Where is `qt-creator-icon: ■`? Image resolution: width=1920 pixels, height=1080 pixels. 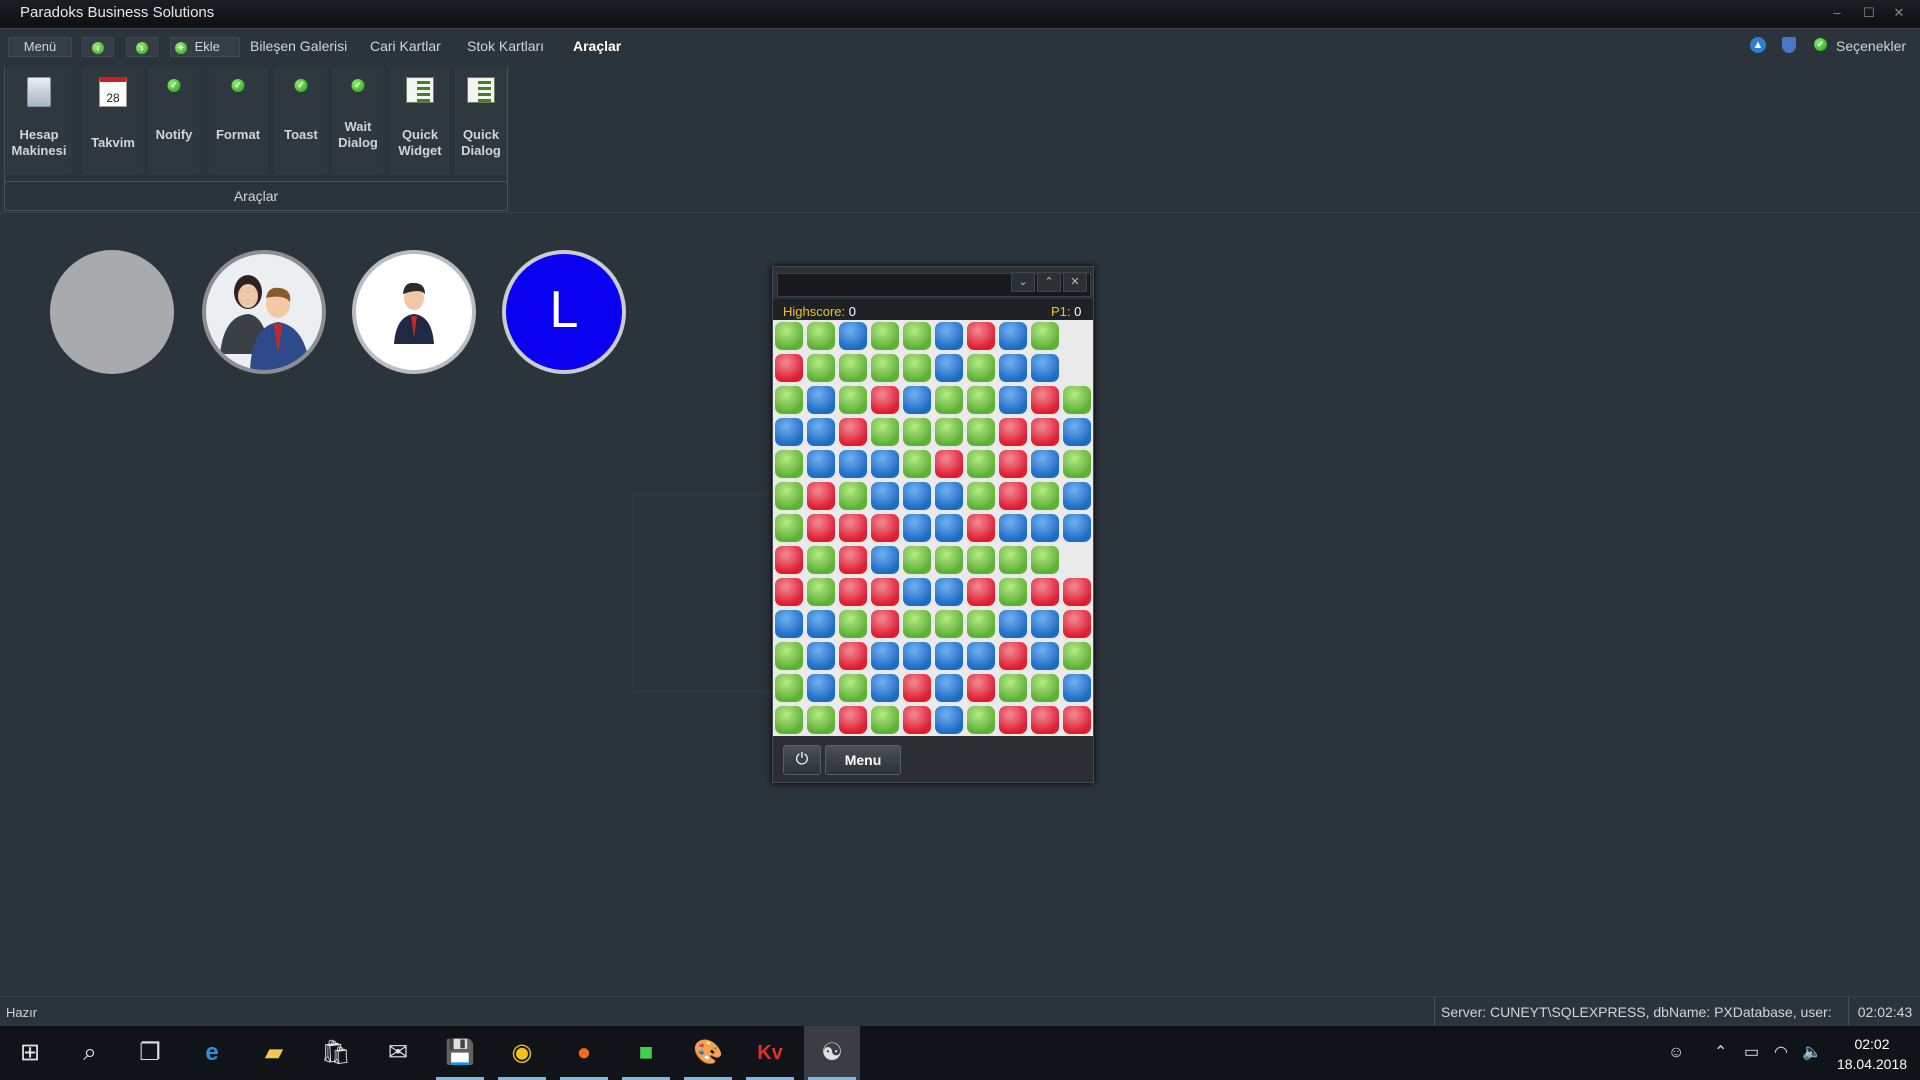 qt-creator-icon: ■ is located at coordinates (646, 1053).